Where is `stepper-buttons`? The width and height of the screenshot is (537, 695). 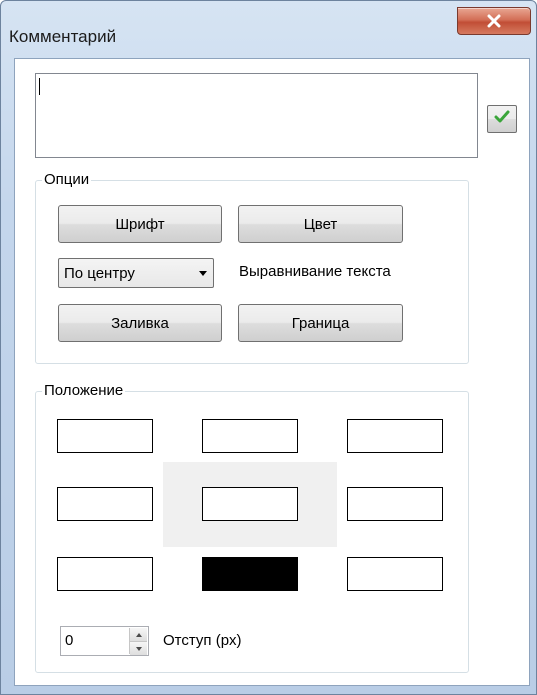
stepper-buttons is located at coordinates (138, 641).